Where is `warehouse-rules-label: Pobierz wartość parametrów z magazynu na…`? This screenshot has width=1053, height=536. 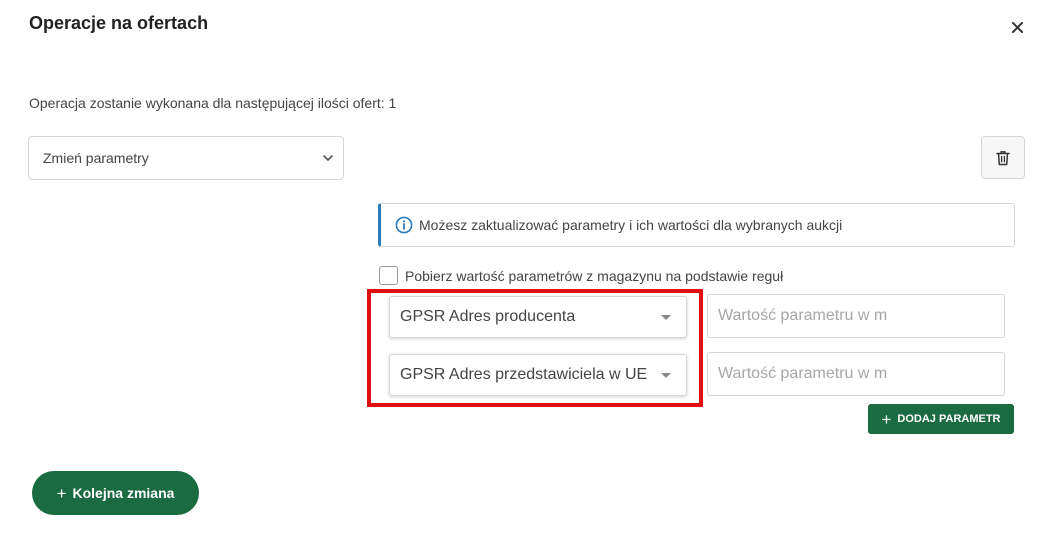
warehouse-rules-label: Pobierz wartość parametrów z magazynu na… is located at coordinates (594, 275).